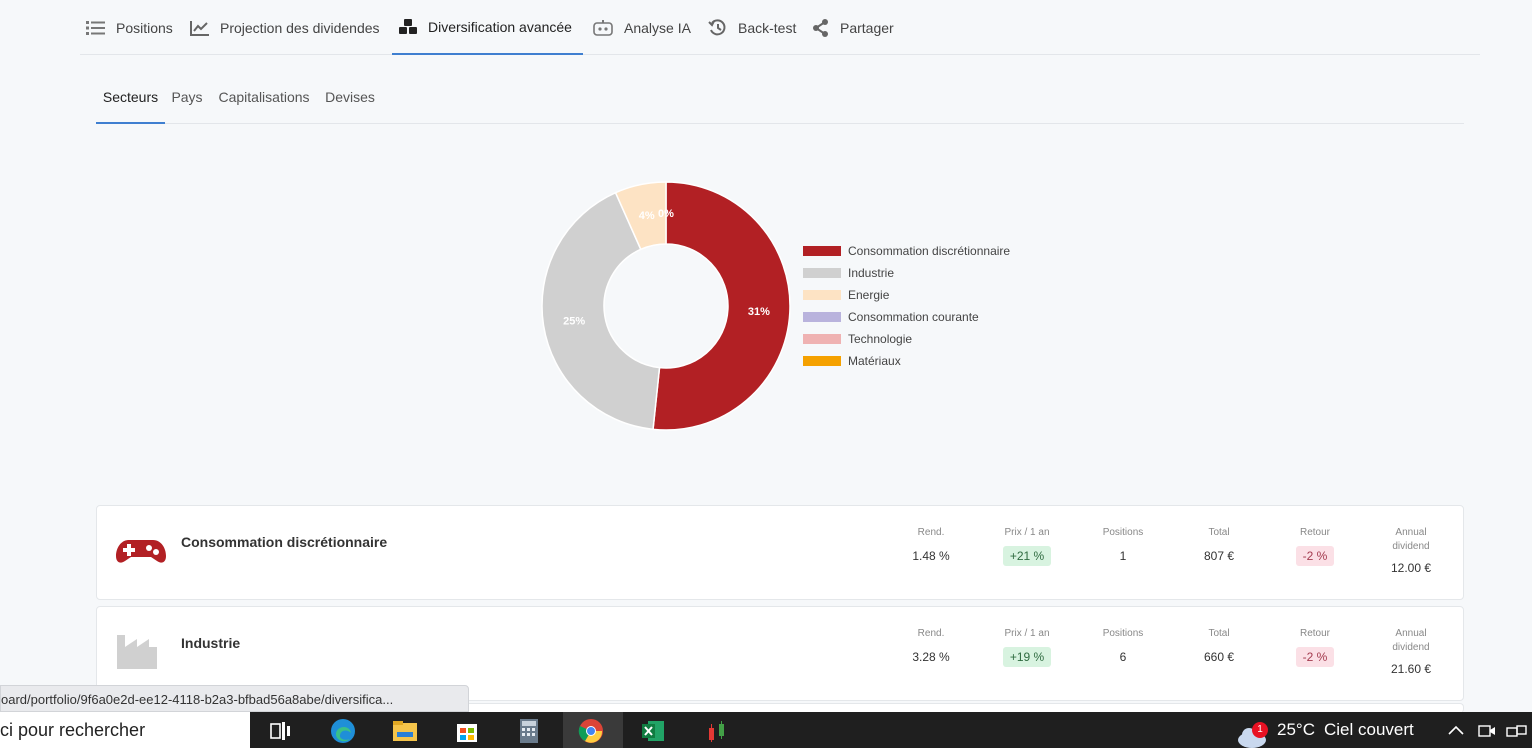 This screenshot has height=748, width=1532. What do you see at coordinates (281, 731) in the screenshot?
I see `task-view-icon` at bounding box center [281, 731].